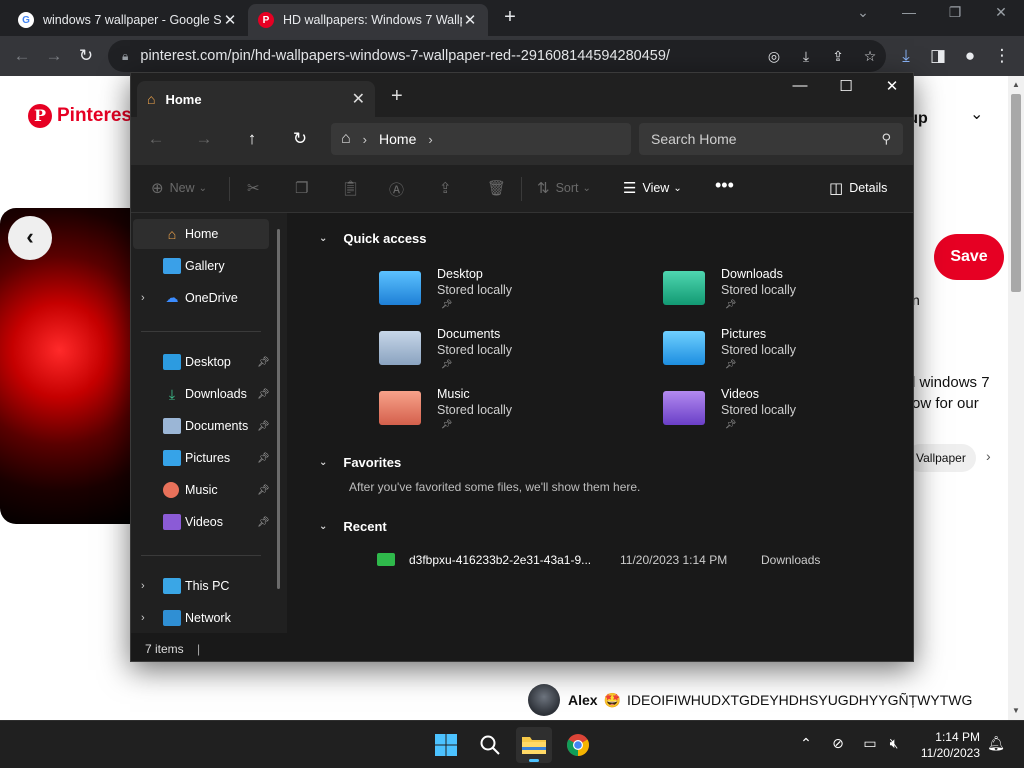  I want to click on page-scrollbar: ▲ ▼, so click(1016, 398).